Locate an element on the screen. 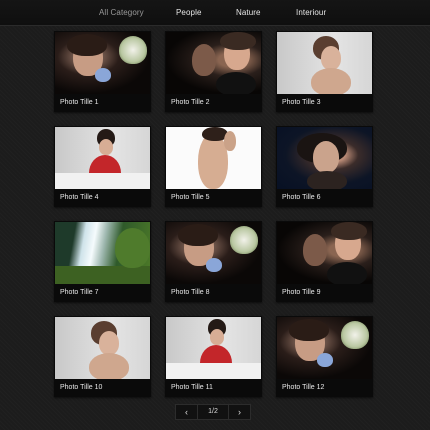 The width and height of the screenshot is (430, 430). photo-caption: Photo Tille 5 is located at coordinates (190, 197).